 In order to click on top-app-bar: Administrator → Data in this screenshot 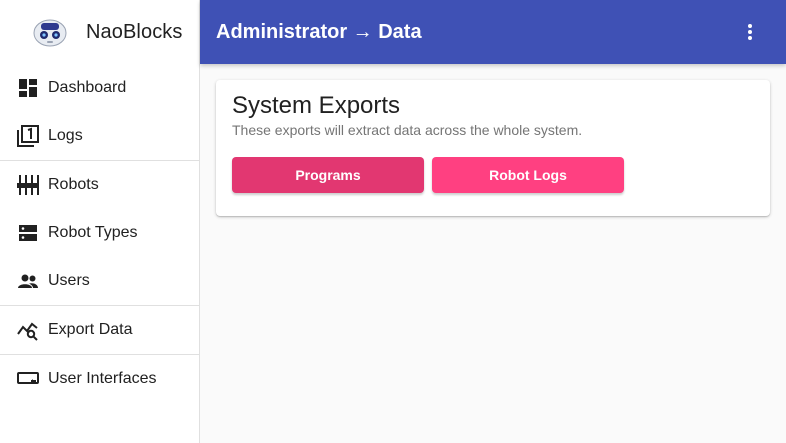, I will do `click(493, 32)`.